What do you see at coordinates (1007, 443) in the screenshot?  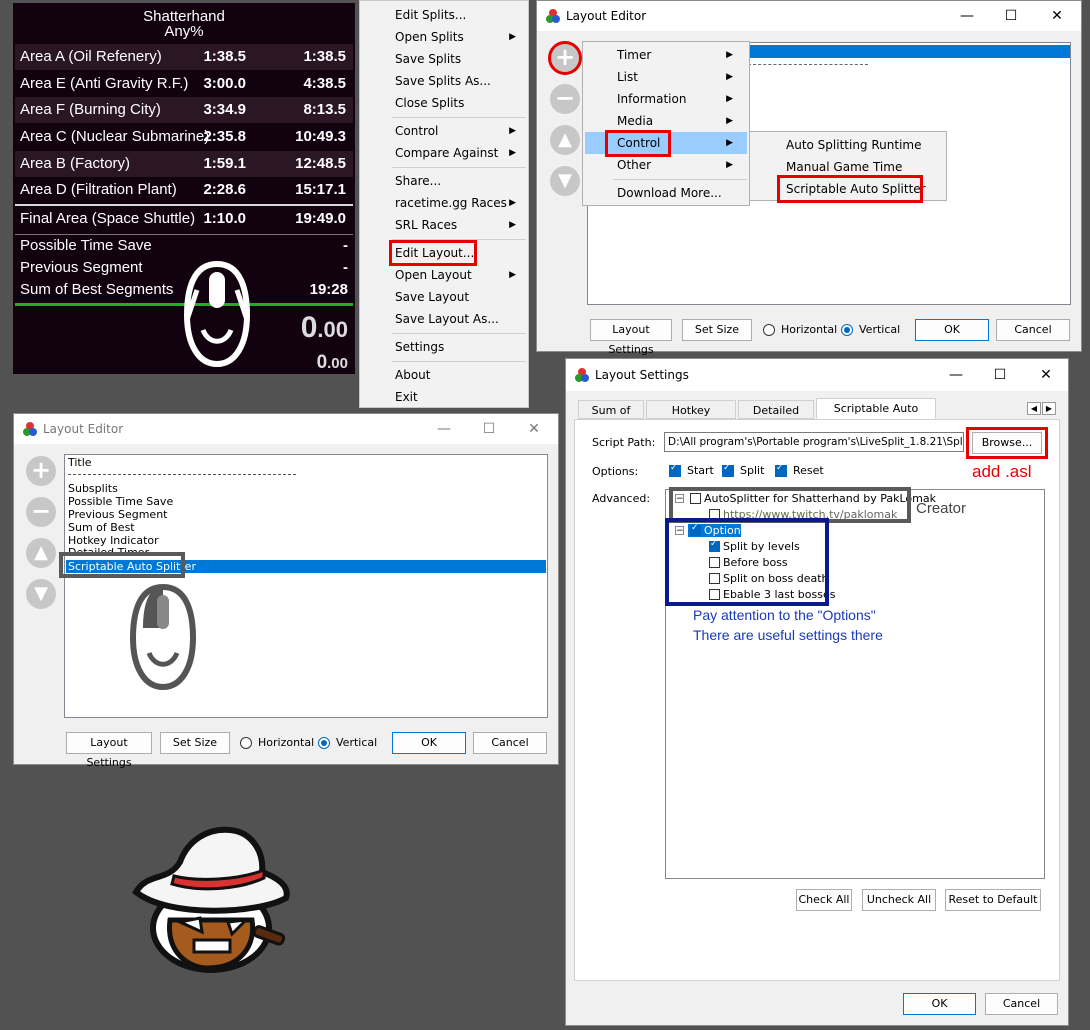 I see `highlight-box` at bounding box center [1007, 443].